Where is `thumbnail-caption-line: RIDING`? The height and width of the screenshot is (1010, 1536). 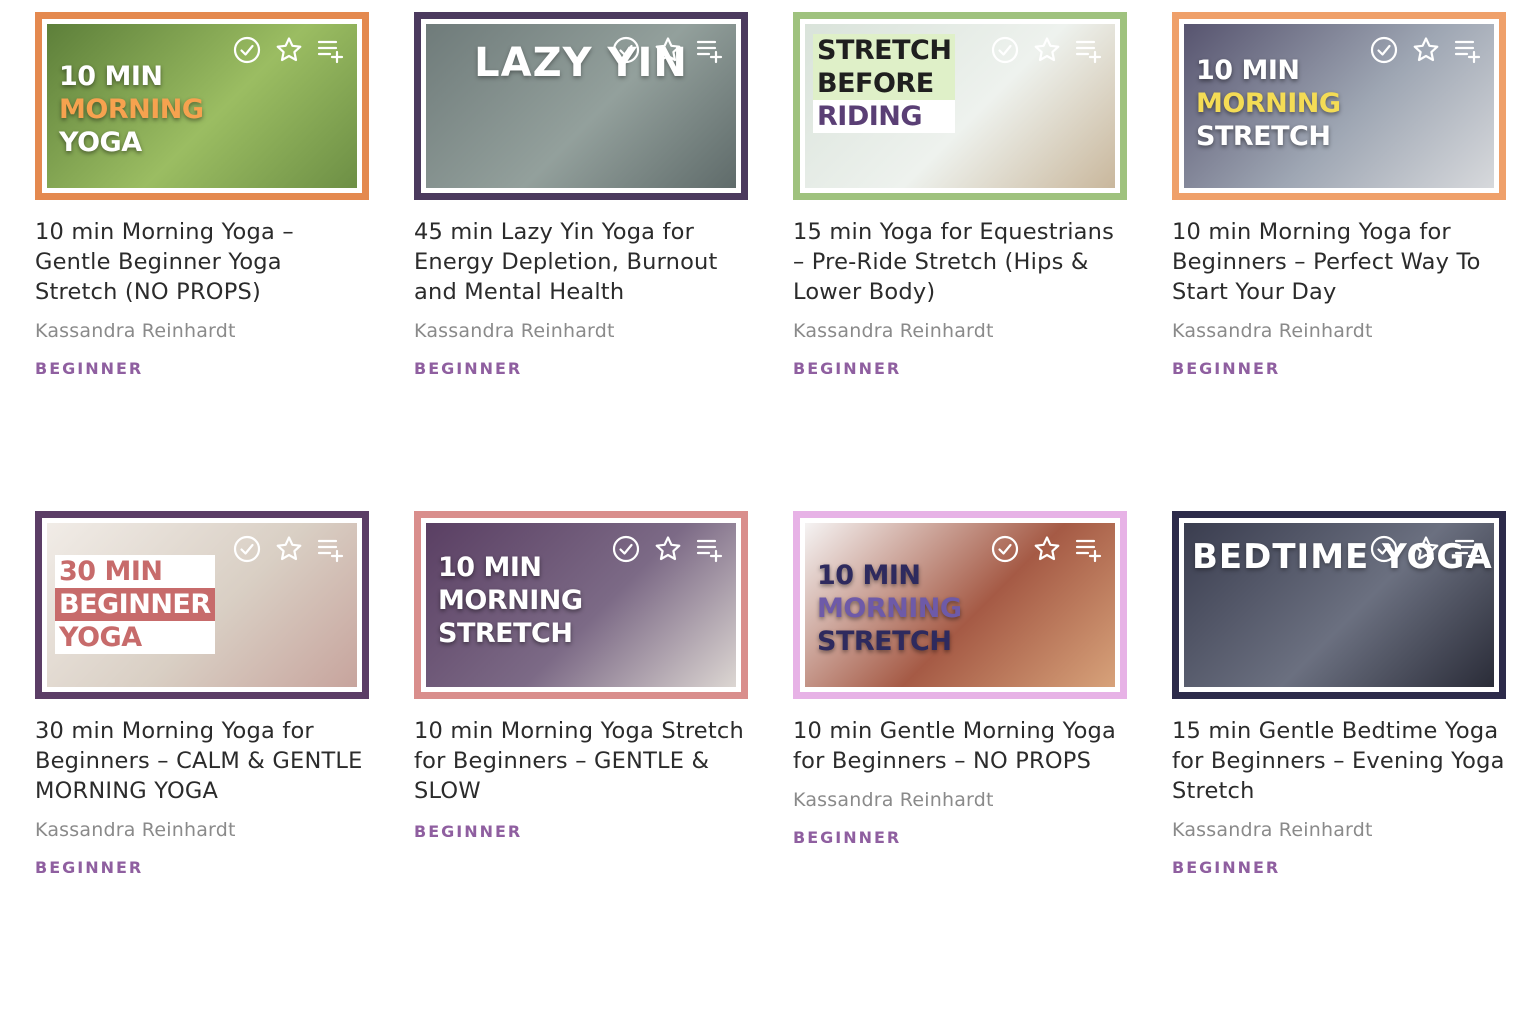 thumbnail-caption-line: RIDING is located at coordinates (884, 116).